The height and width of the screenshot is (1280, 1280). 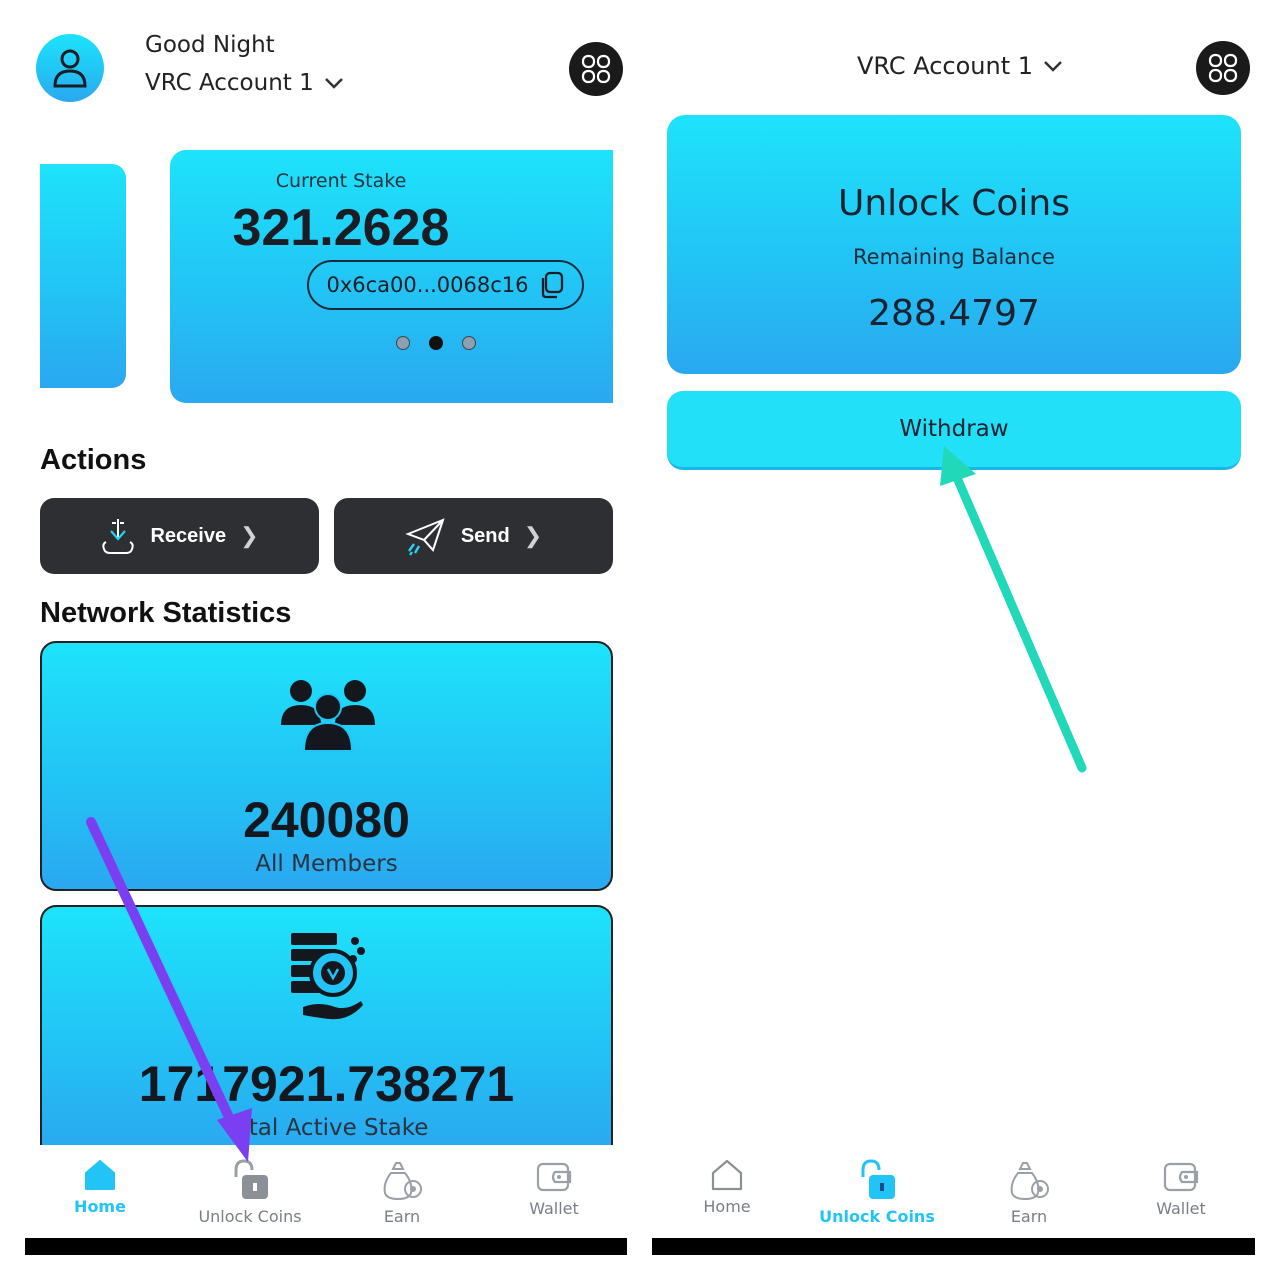 I want to click on receive-button: Receive ❯, so click(x=179, y=536).